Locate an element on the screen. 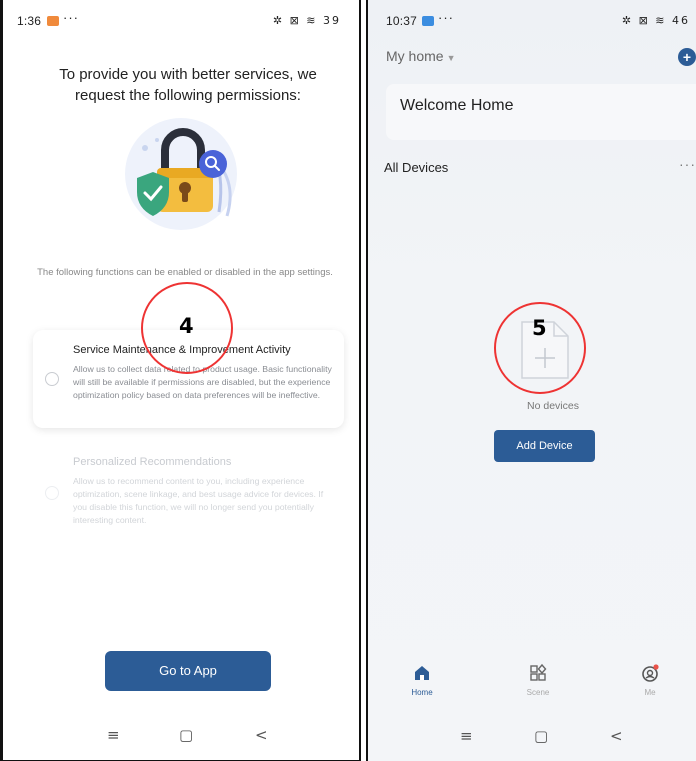 The image size is (696, 761). status-time: 1:36 is located at coordinates (29, 21).